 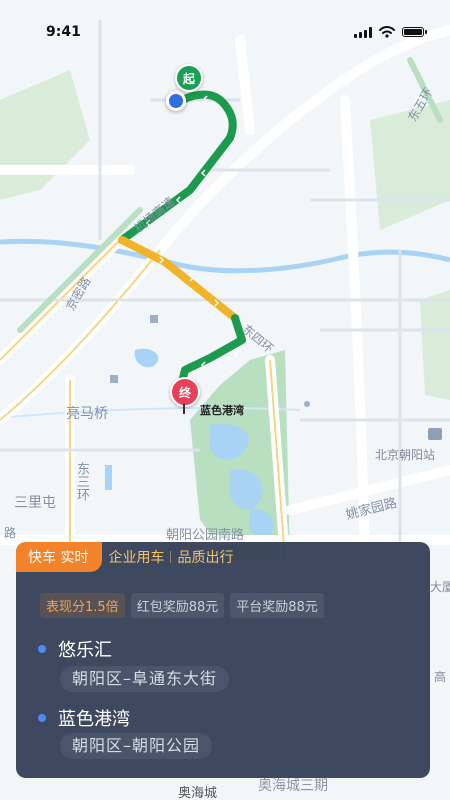 What do you see at coordinates (198, 793) in the screenshot?
I see `map-label-aoyang: 奥海城` at bounding box center [198, 793].